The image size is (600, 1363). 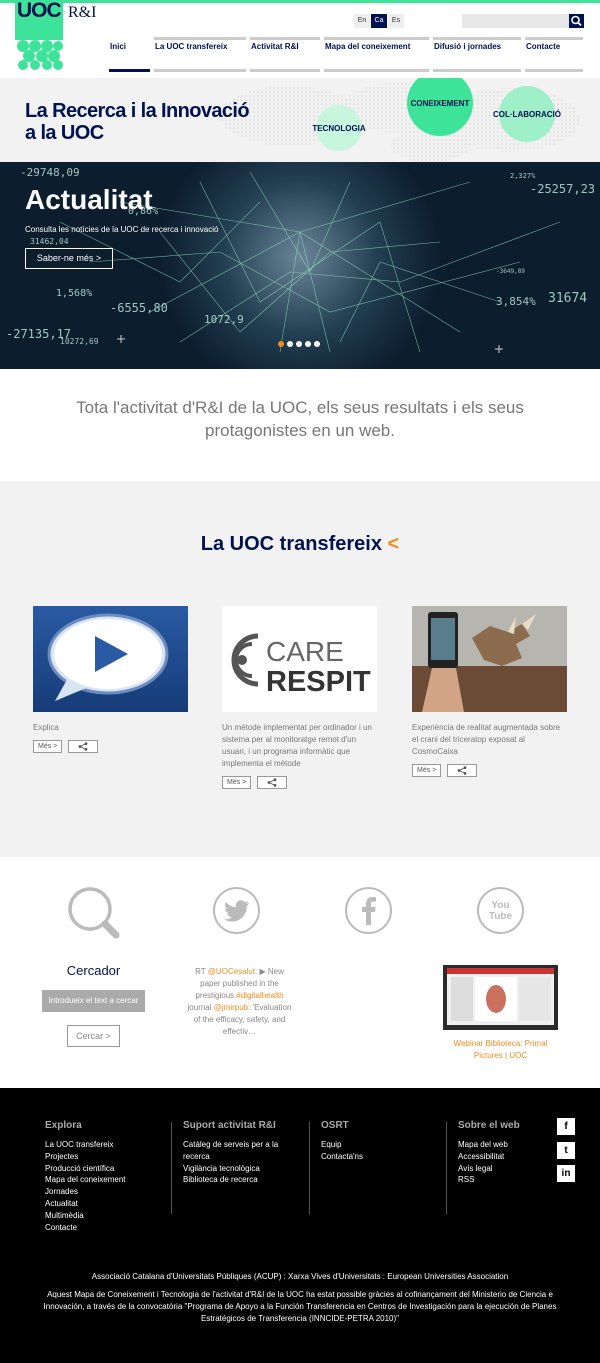 What do you see at coordinates (105, 1228) in the screenshot?
I see `footer-link: Contacte` at bounding box center [105, 1228].